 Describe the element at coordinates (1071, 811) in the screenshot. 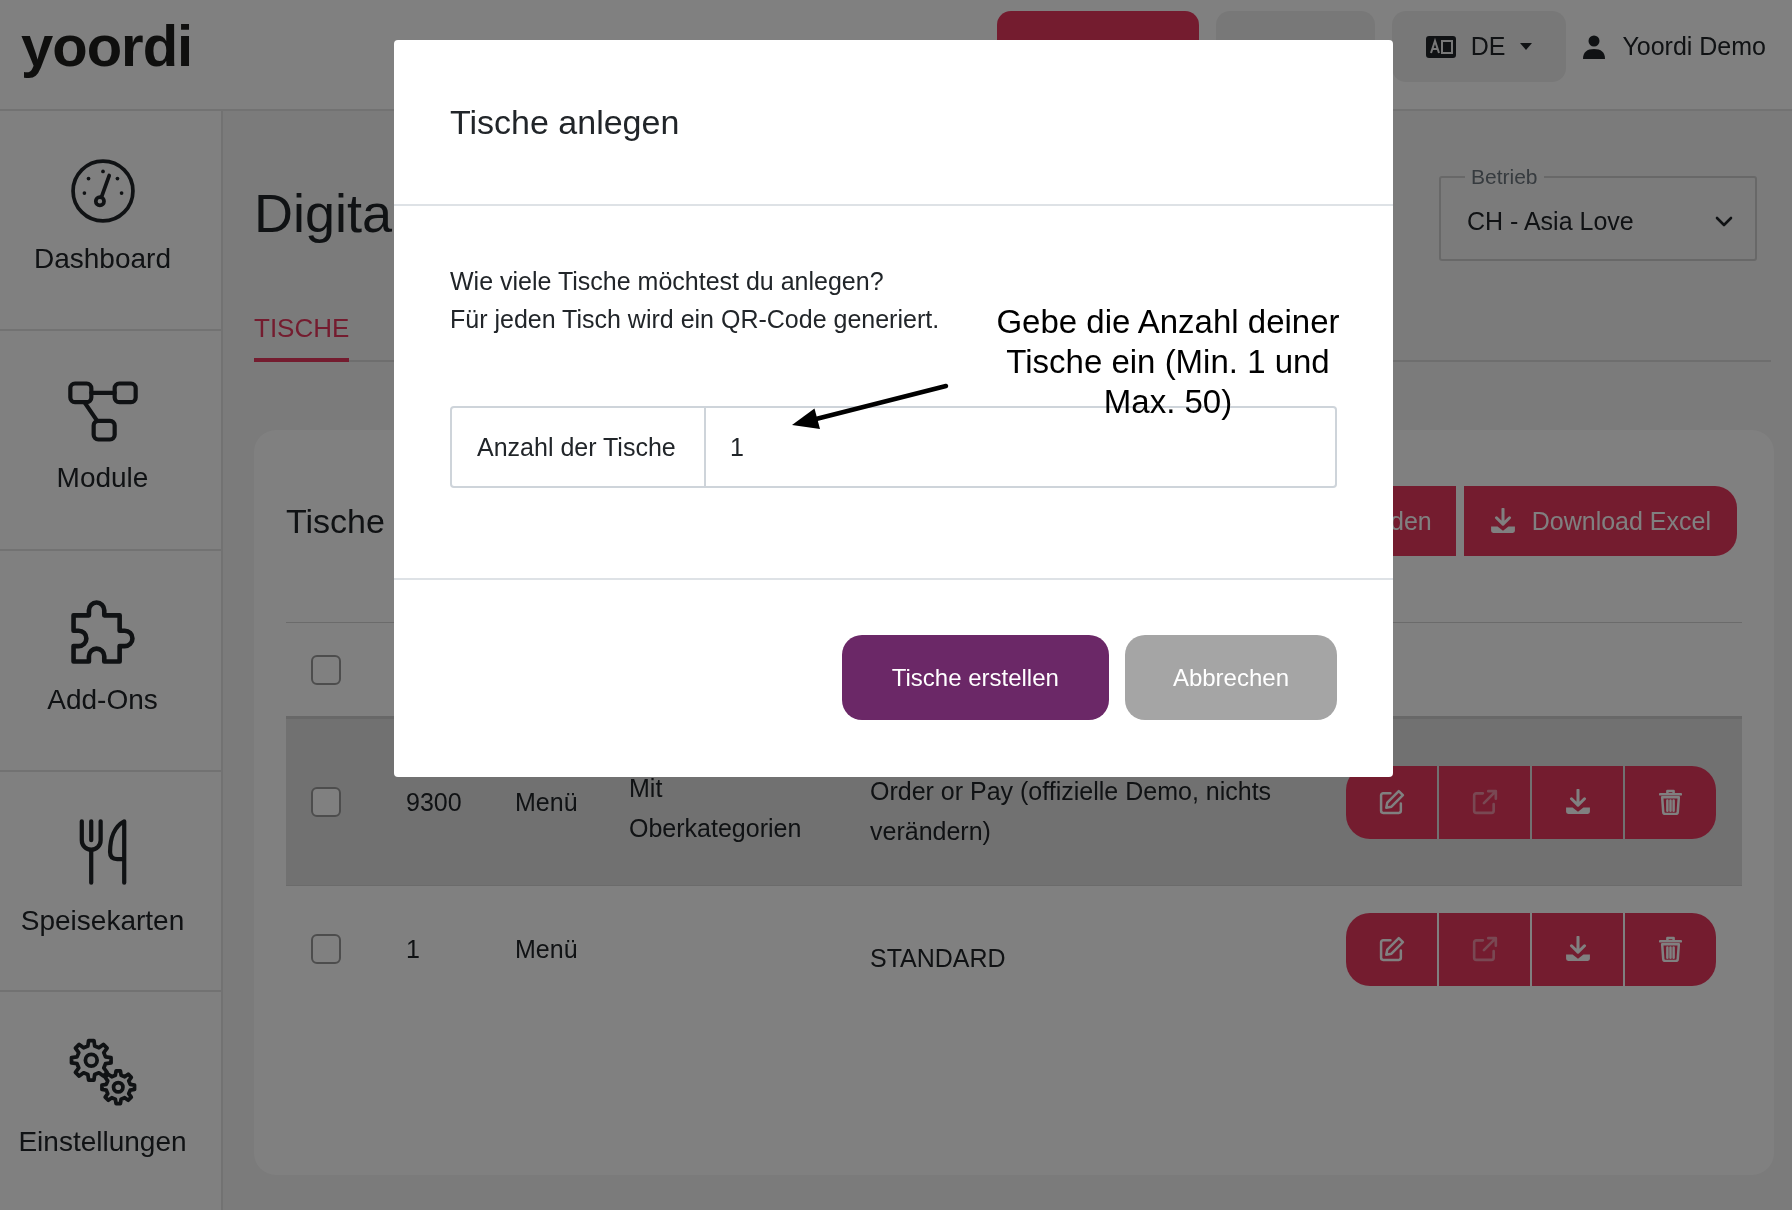

I see `table-cell: Order or Pay (offizielle Demo, nichts verändern)` at that location.